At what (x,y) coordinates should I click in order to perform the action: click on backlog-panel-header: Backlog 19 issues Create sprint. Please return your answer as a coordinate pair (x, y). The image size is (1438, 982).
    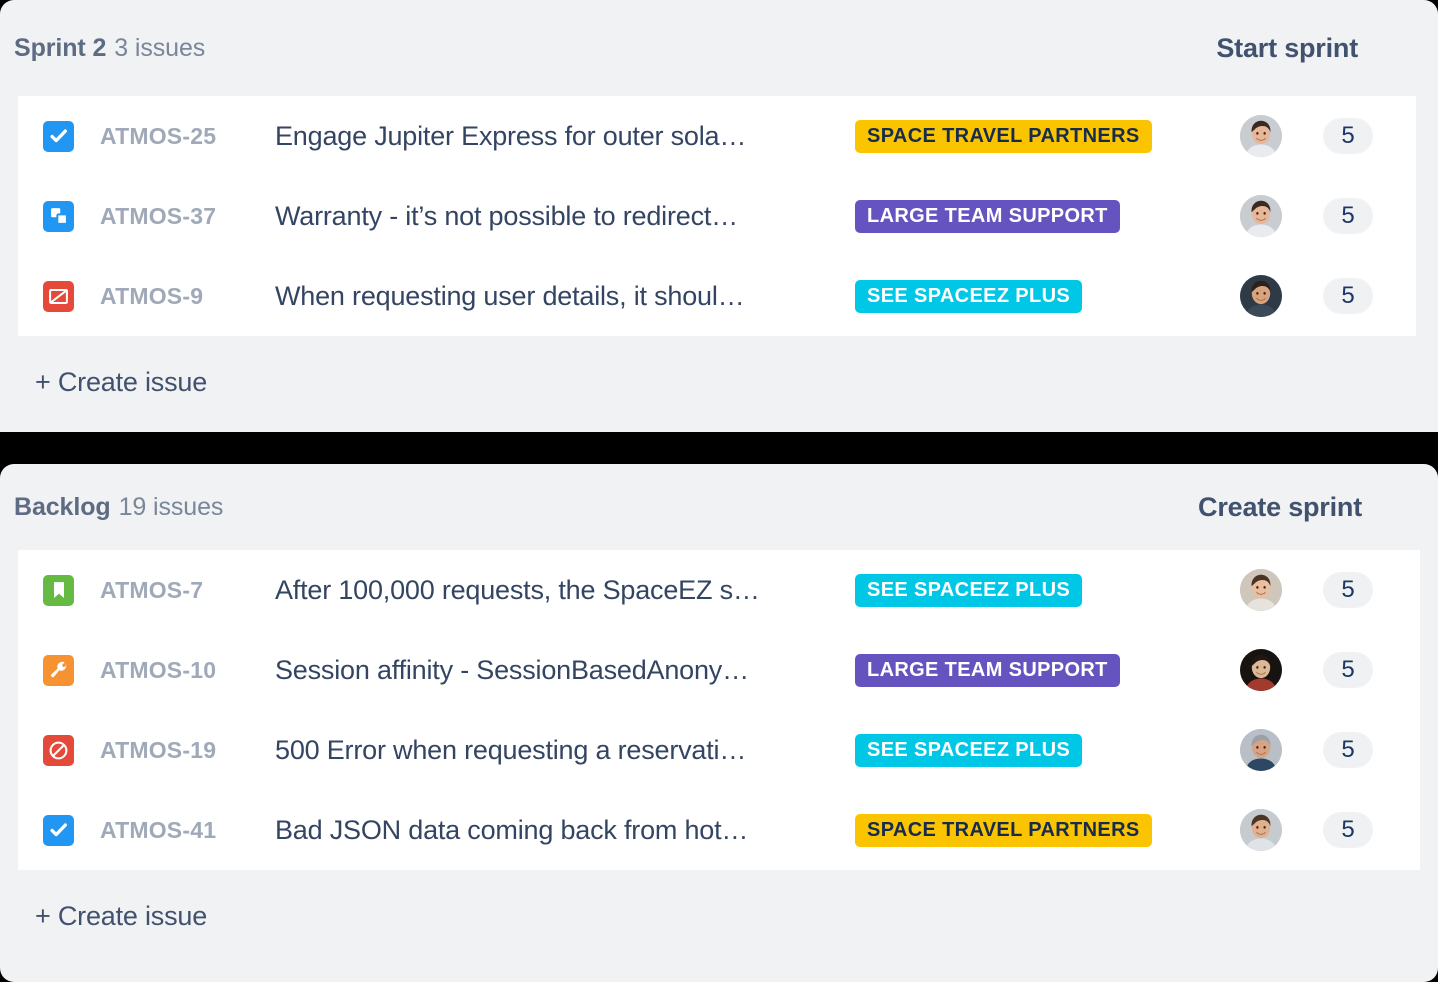
    Looking at the image, I should click on (719, 507).